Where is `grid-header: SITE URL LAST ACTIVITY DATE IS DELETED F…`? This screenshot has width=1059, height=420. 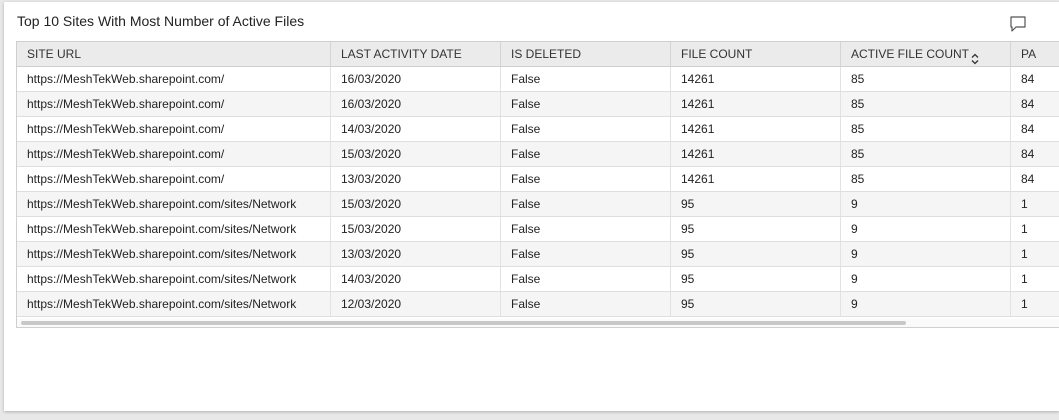
grid-header: SITE URL LAST ACTIVITY DATE IS DELETED F… is located at coordinates (538, 54).